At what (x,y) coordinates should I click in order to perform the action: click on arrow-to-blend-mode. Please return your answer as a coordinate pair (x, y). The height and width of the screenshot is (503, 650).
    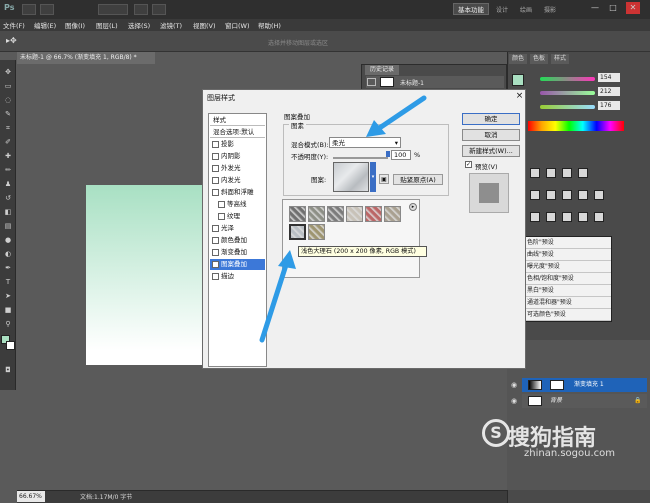
    Looking at the image, I should click on (396, 116).